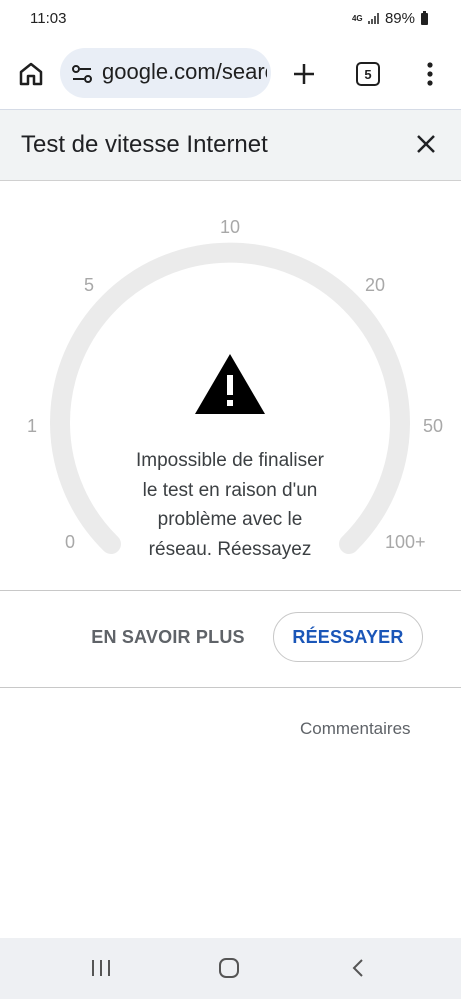 This screenshot has height=999, width=461. I want to click on browser-toolbar: google.com/search 5, so click(230, 74).